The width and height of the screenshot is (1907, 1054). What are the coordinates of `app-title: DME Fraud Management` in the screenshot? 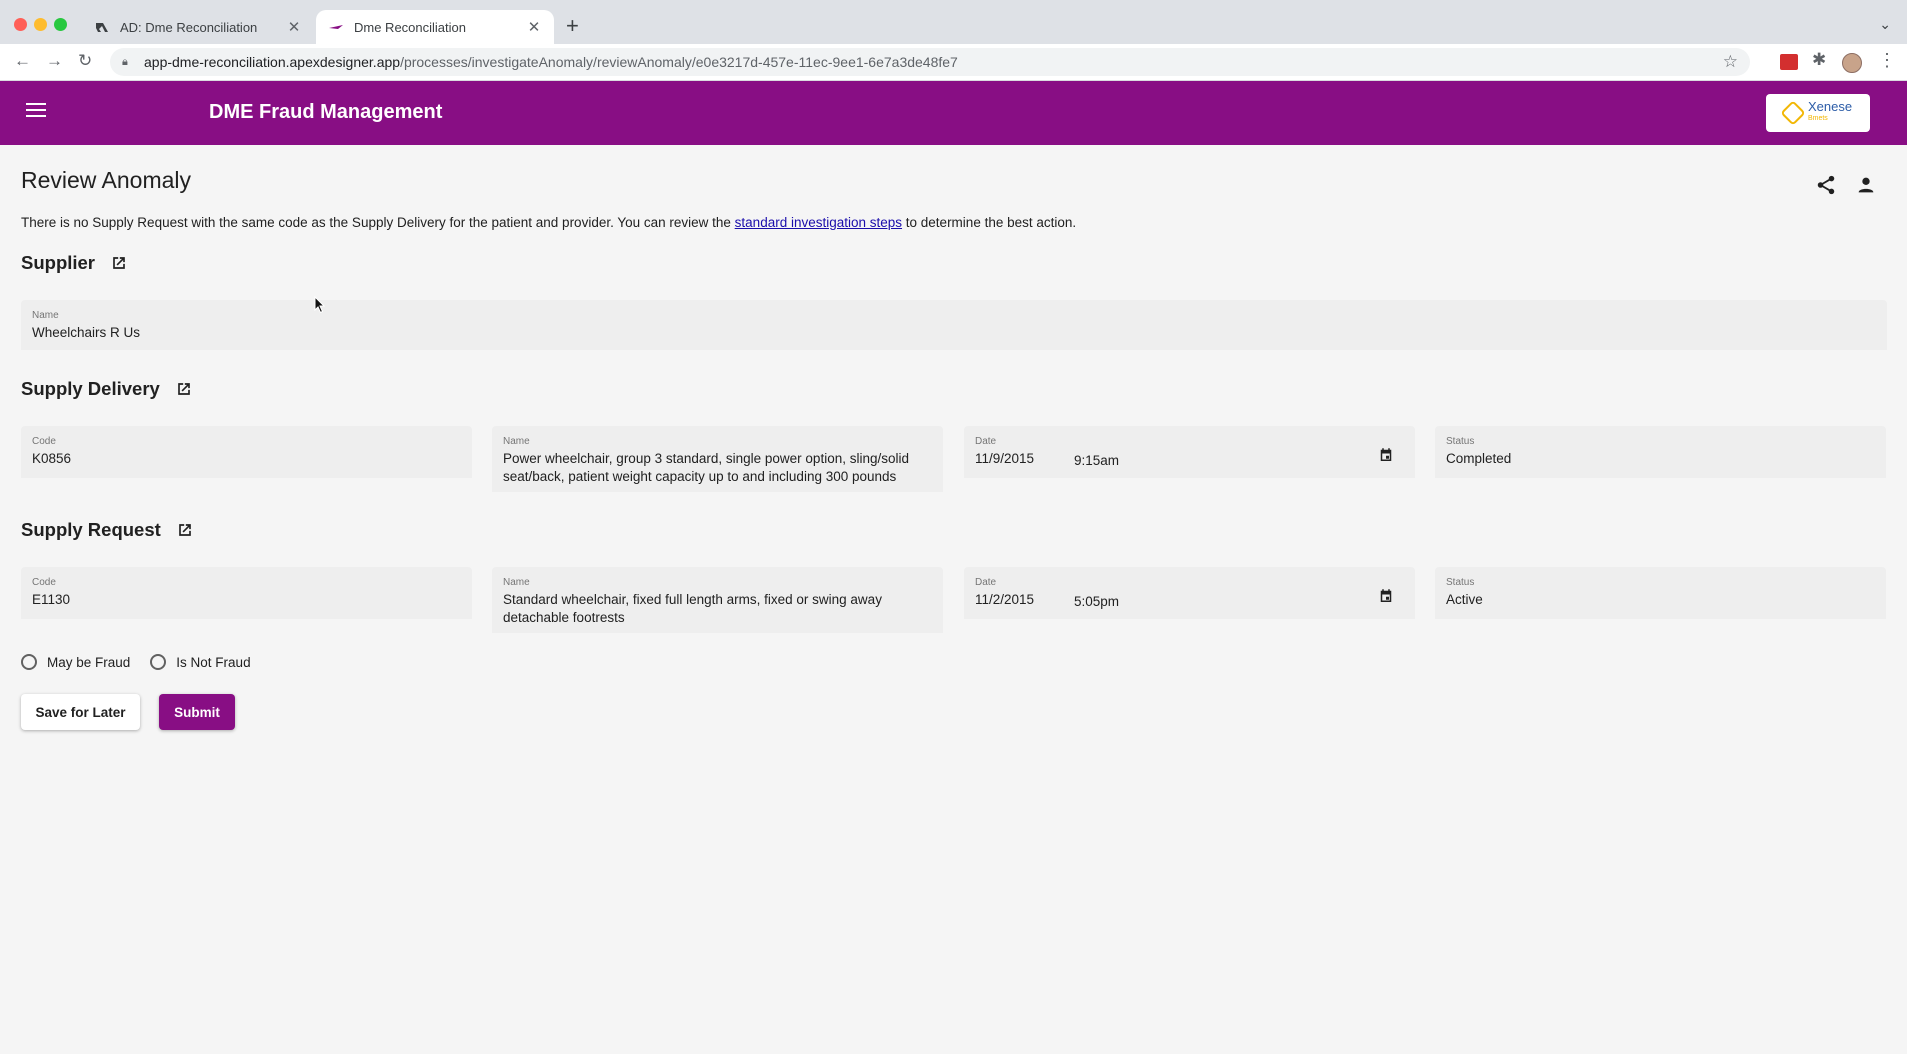 It's located at (326, 112).